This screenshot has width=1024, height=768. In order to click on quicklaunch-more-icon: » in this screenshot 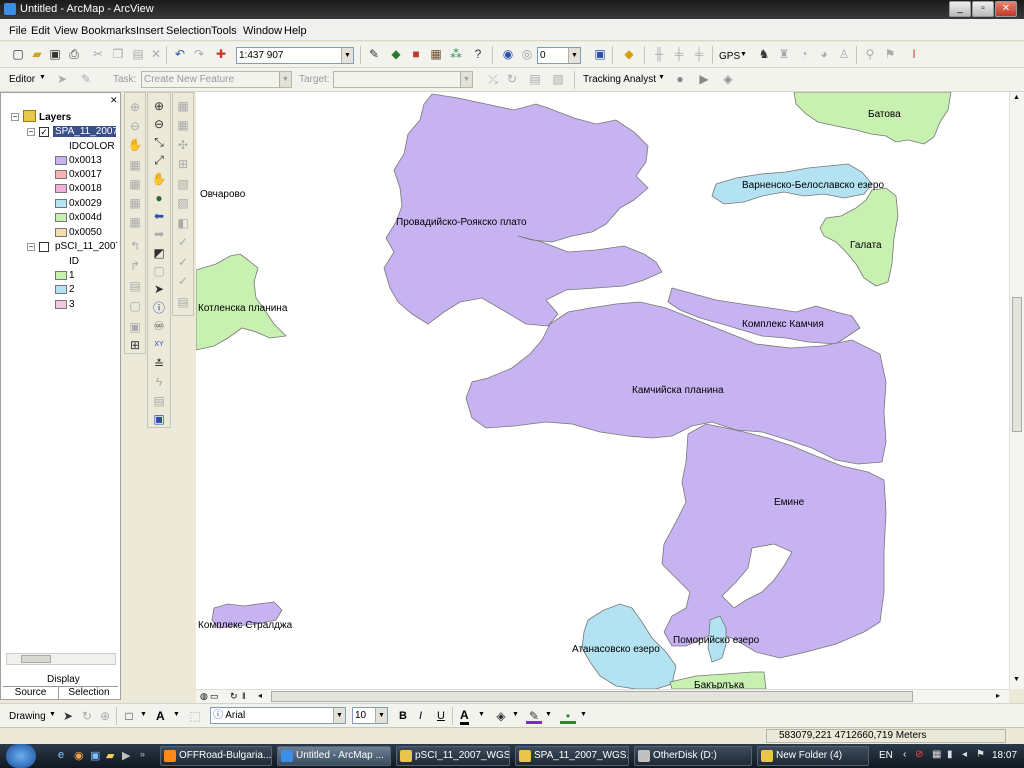, I will do `click(142, 754)`.